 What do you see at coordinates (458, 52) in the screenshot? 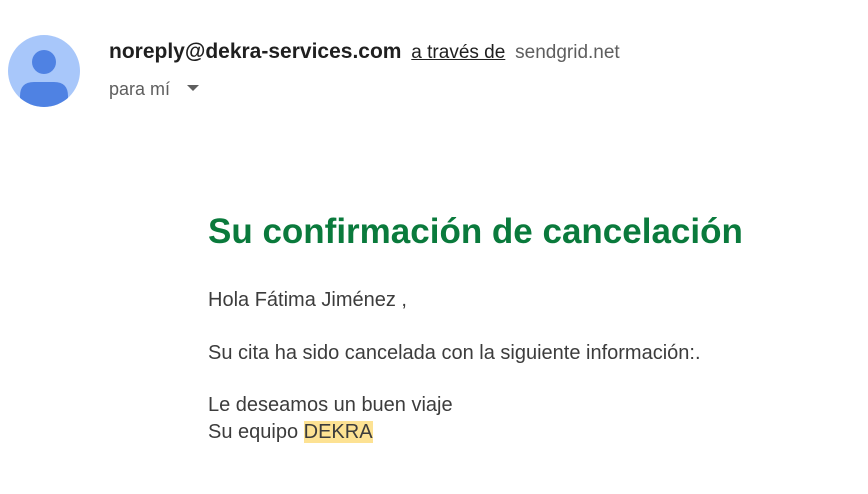
I see `via-link: a través de` at bounding box center [458, 52].